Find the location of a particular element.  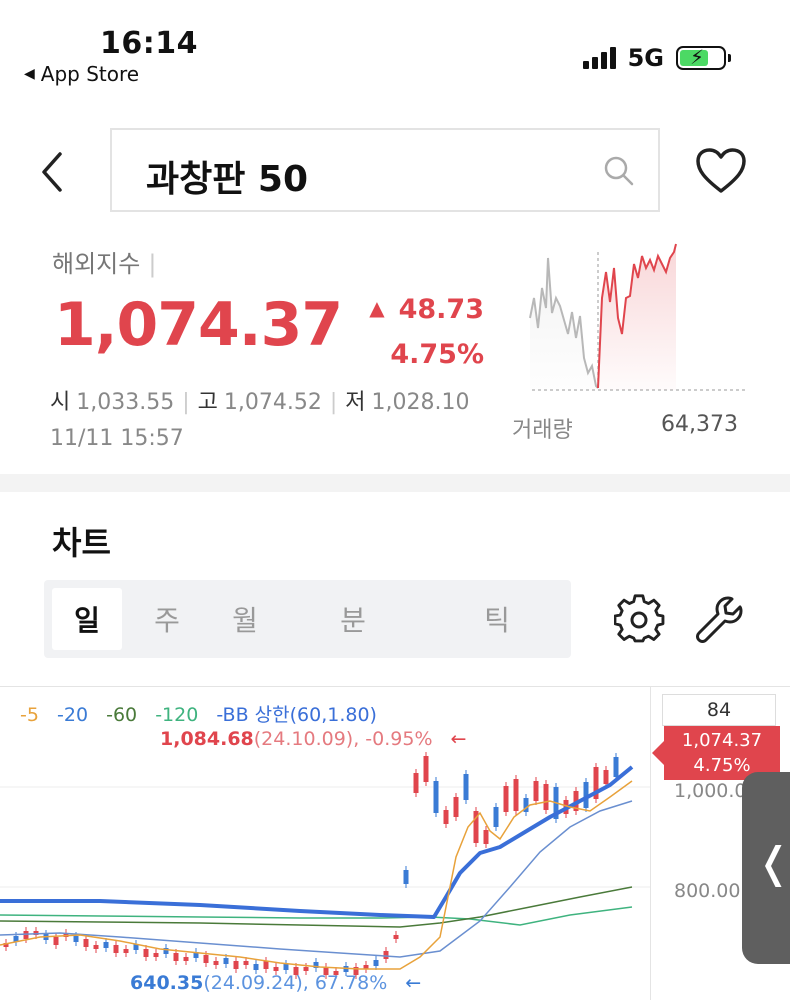

legend-ma120: -120 is located at coordinates (177, 715).